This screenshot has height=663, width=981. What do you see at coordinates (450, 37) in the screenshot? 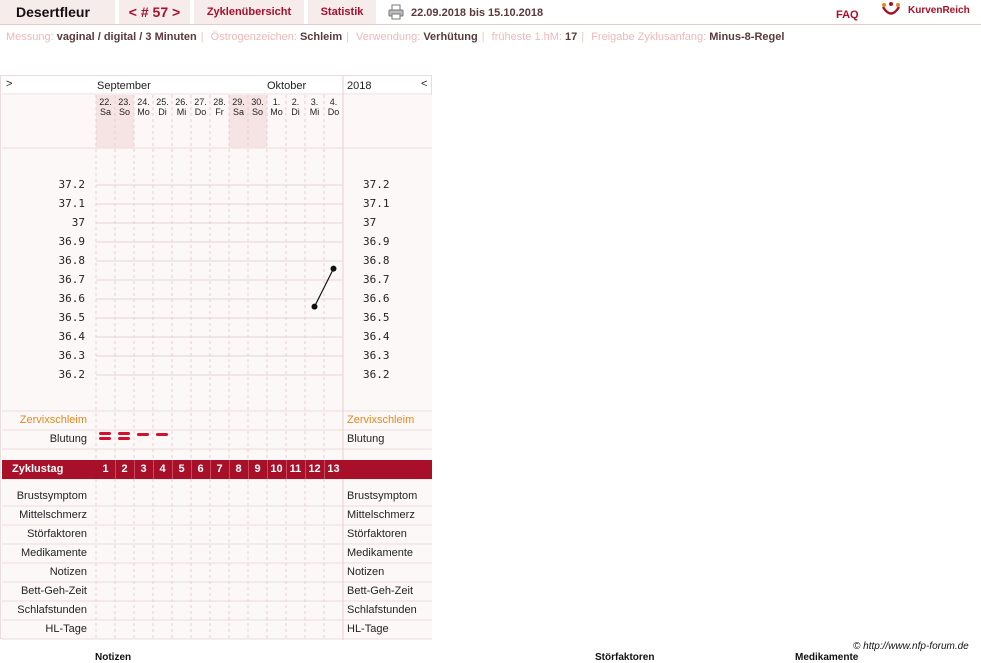
I see `meta-value: Verhütung` at bounding box center [450, 37].